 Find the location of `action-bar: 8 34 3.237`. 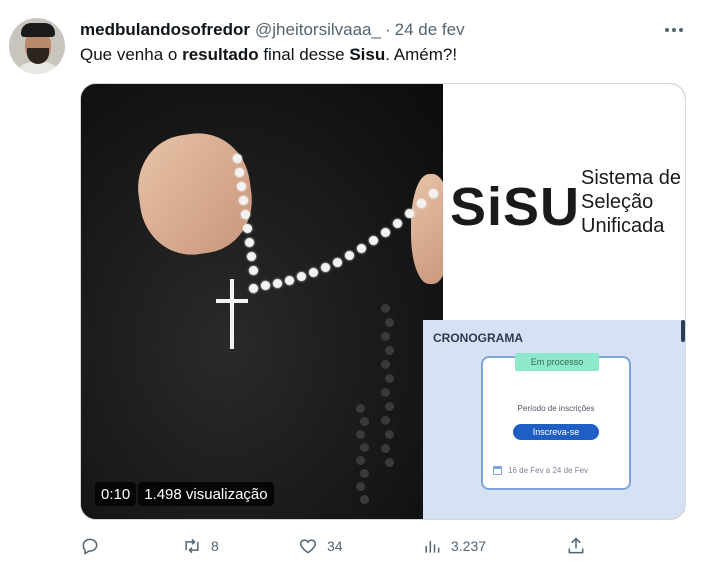

action-bar: 8 34 3.237 is located at coordinates (341, 546).